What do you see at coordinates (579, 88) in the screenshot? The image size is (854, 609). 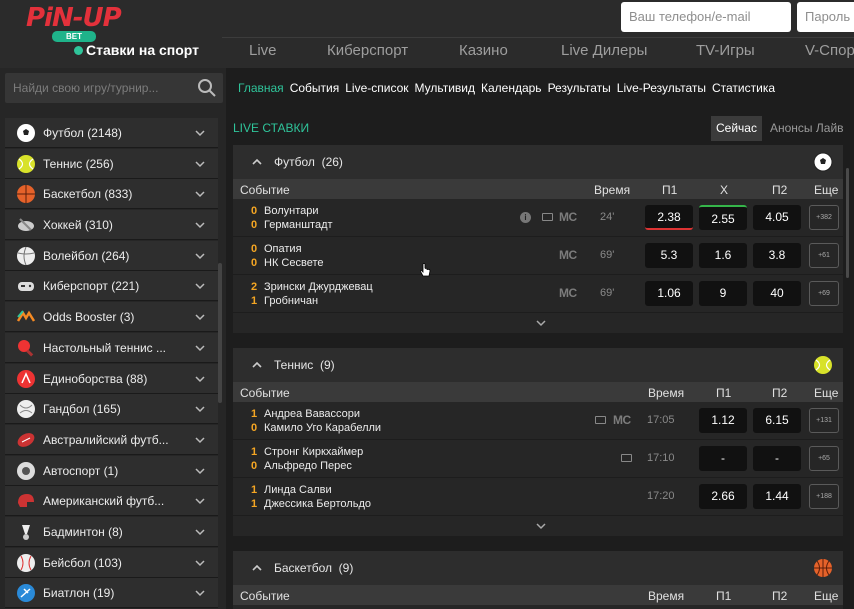 I see `subnav-item: Результаты` at bounding box center [579, 88].